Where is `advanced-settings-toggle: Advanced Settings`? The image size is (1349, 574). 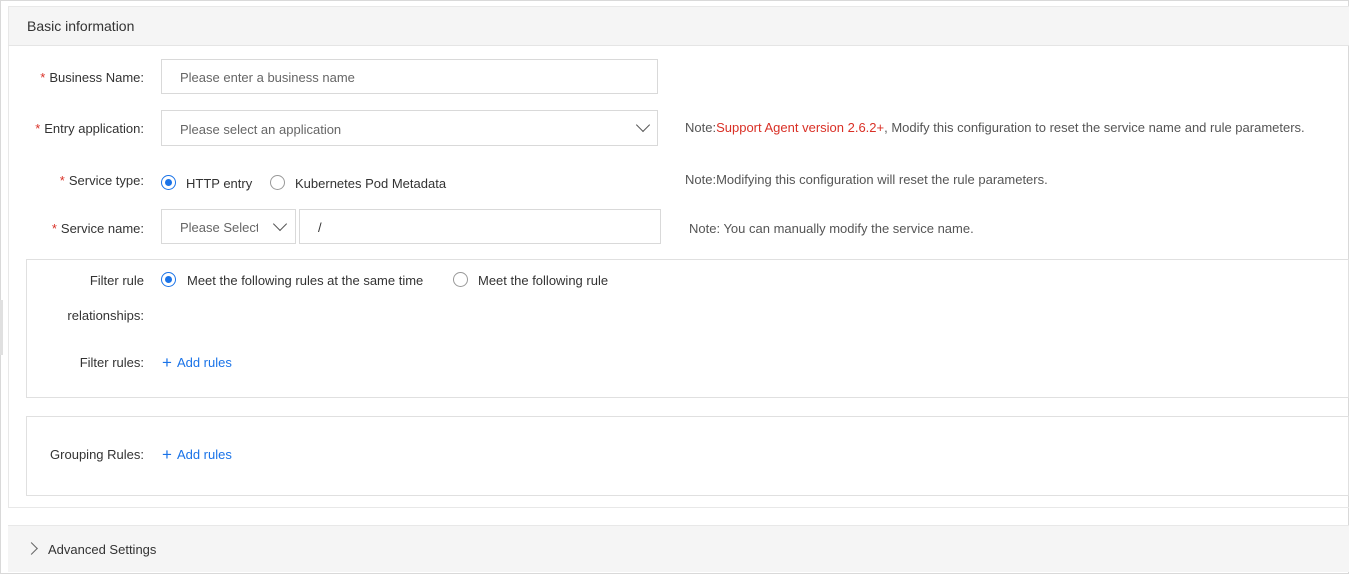
advanced-settings-toggle: Advanced Settings is located at coordinates (678, 548).